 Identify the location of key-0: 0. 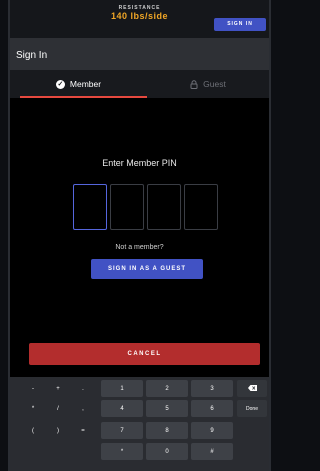
(167, 451).